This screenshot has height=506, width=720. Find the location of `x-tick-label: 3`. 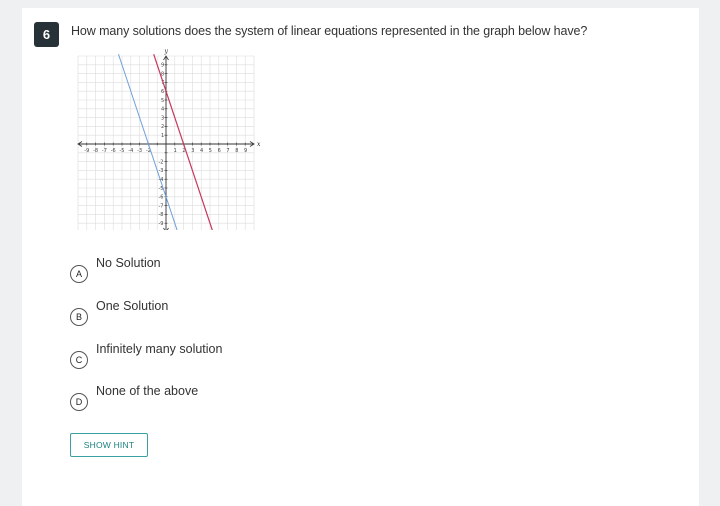

x-tick-label: 3 is located at coordinates (192, 151).